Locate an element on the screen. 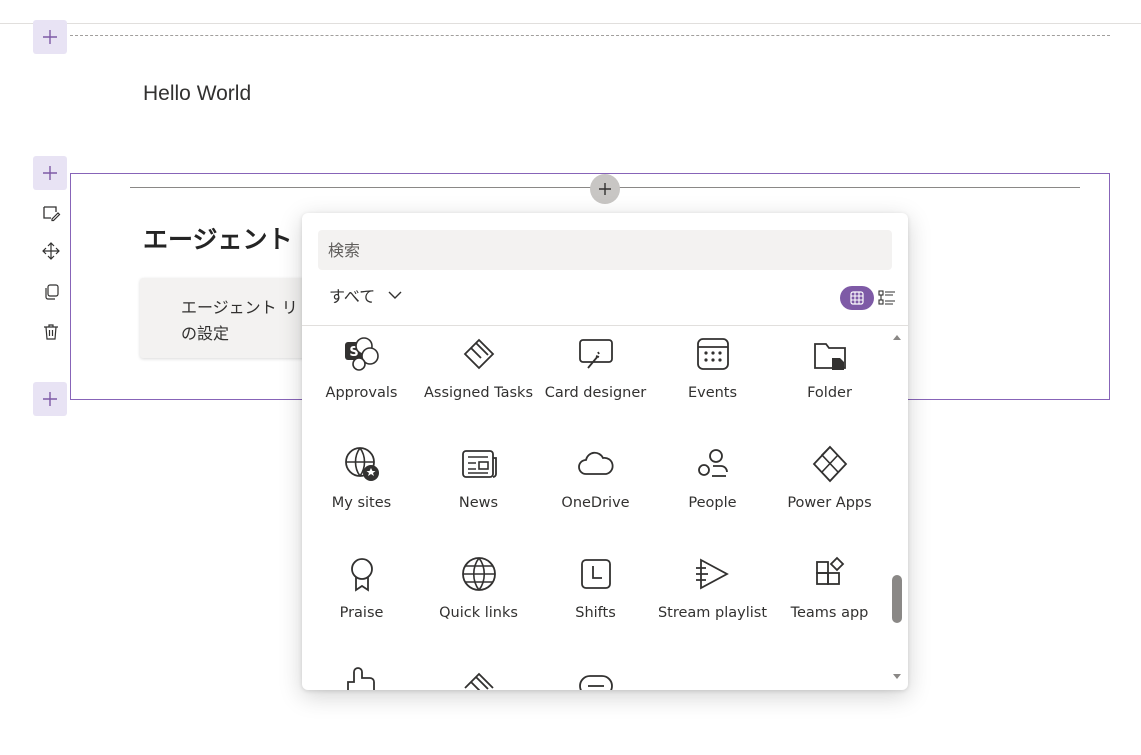 This screenshot has height=755, width=1141. section-dashed-divider is located at coordinates (590, 35).